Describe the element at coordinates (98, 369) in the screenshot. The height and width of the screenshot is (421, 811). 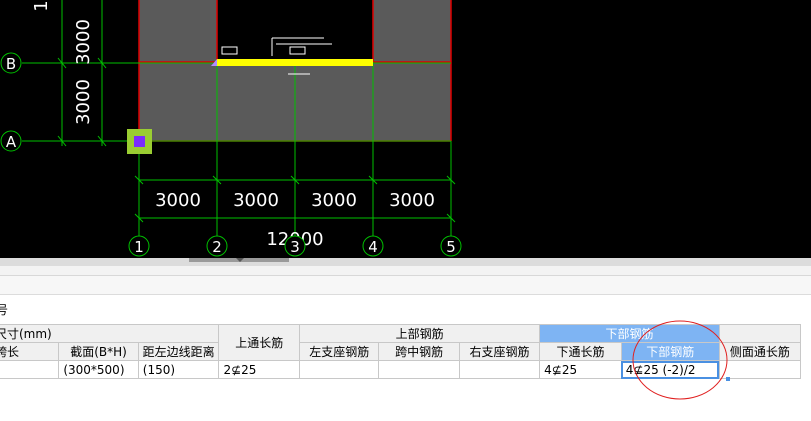
I see `cell-section: (300*500)` at that location.